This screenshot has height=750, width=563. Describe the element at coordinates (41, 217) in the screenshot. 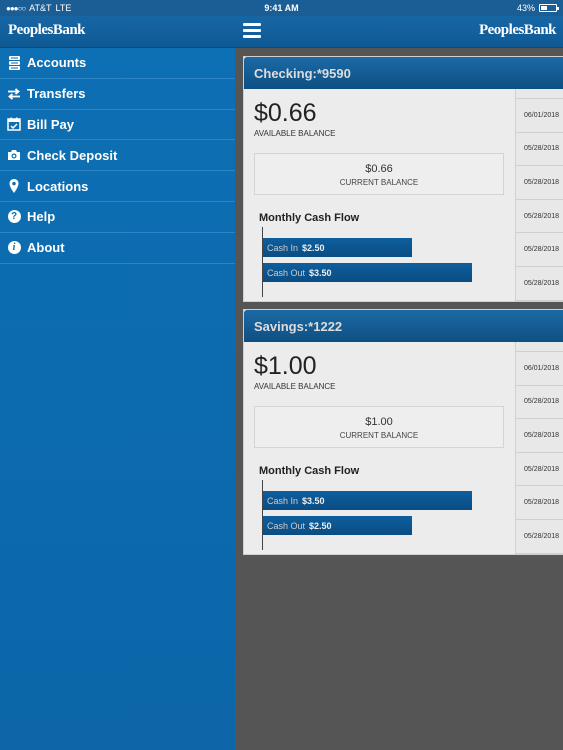

I see `sidebar-item-label: Help` at that location.